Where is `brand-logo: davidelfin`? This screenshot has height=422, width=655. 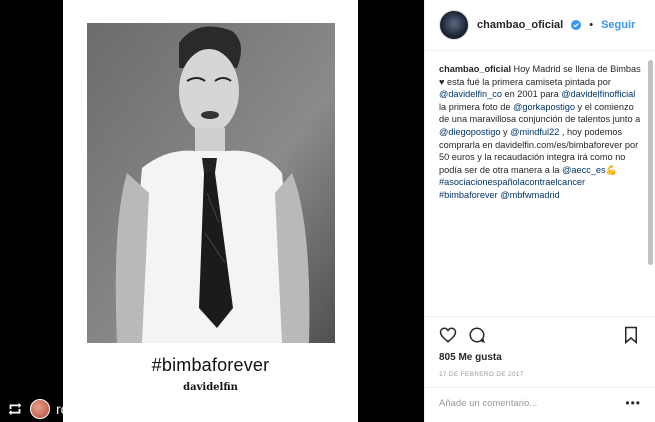 brand-logo: davidelfin is located at coordinates (210, 387).